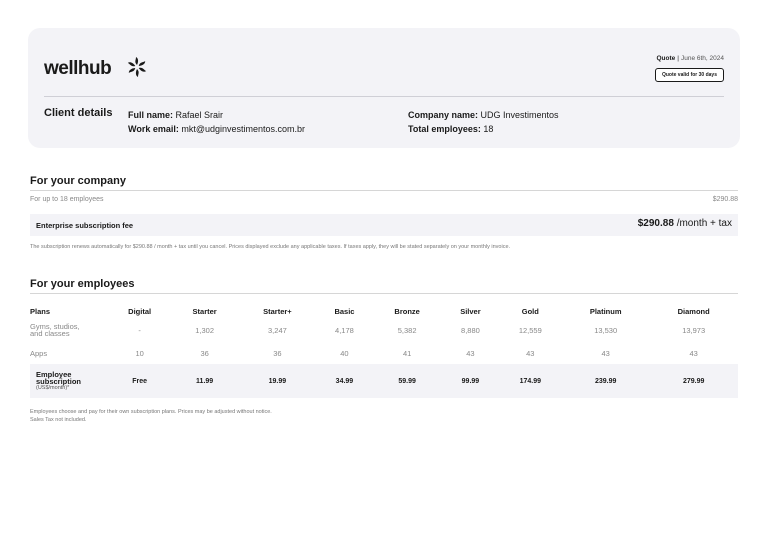 This screenshot has height=543, width=768. I want to click on company-name-row: Company name: UDG Investimentos, so click(483, 115).